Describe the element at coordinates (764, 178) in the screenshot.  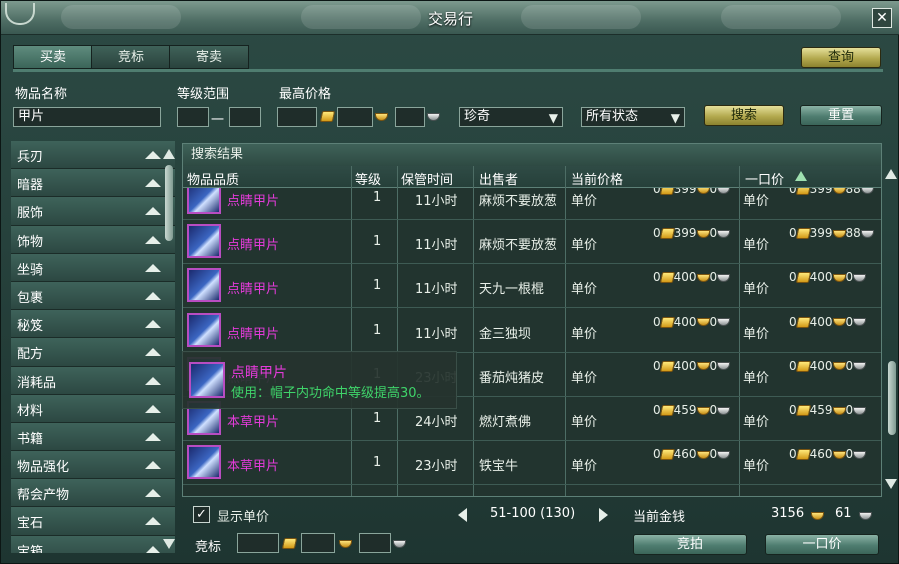
I see `col-buyout-price: 一口价` at that location.